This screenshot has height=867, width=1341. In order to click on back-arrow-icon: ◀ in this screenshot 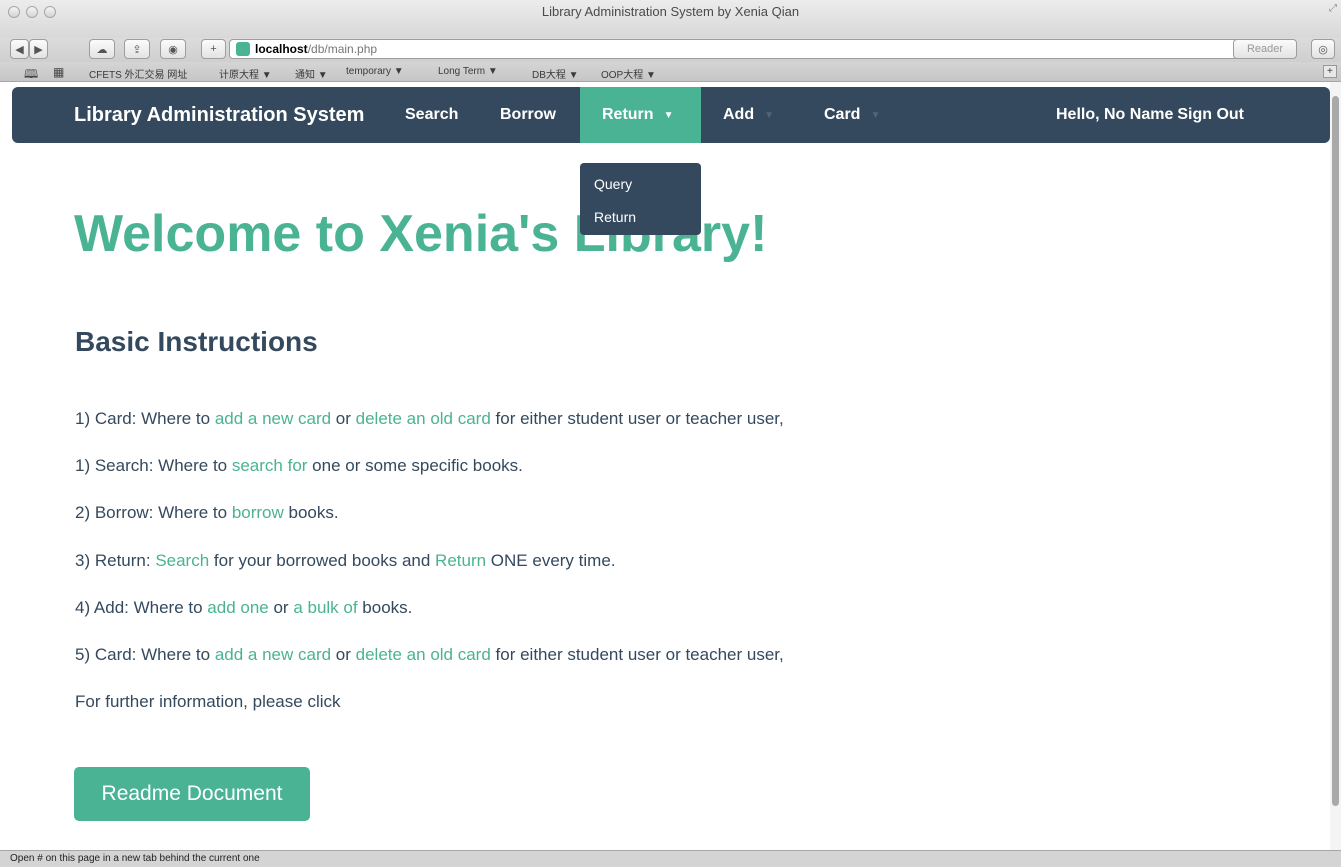, I will do `click(19, 49)`.